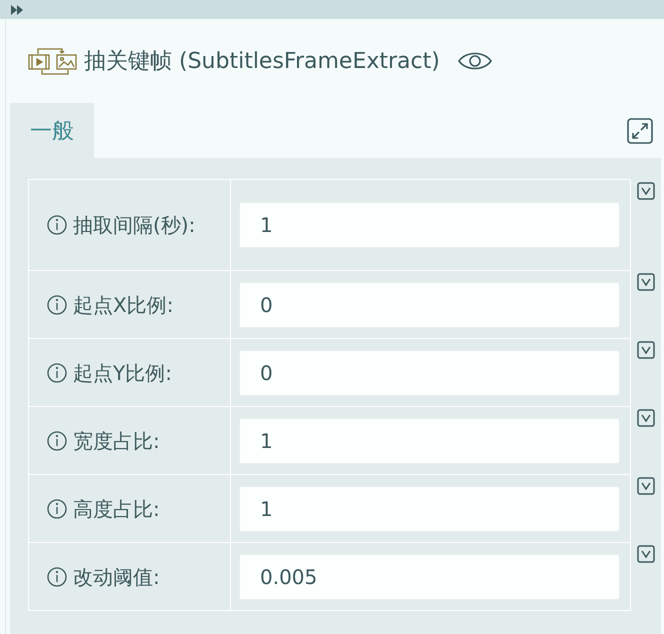 This screenshot has width=664, height=634. Describe the element at coordinates (429, 577) in the screenshot. I see `input-field: 0.005` at that location.